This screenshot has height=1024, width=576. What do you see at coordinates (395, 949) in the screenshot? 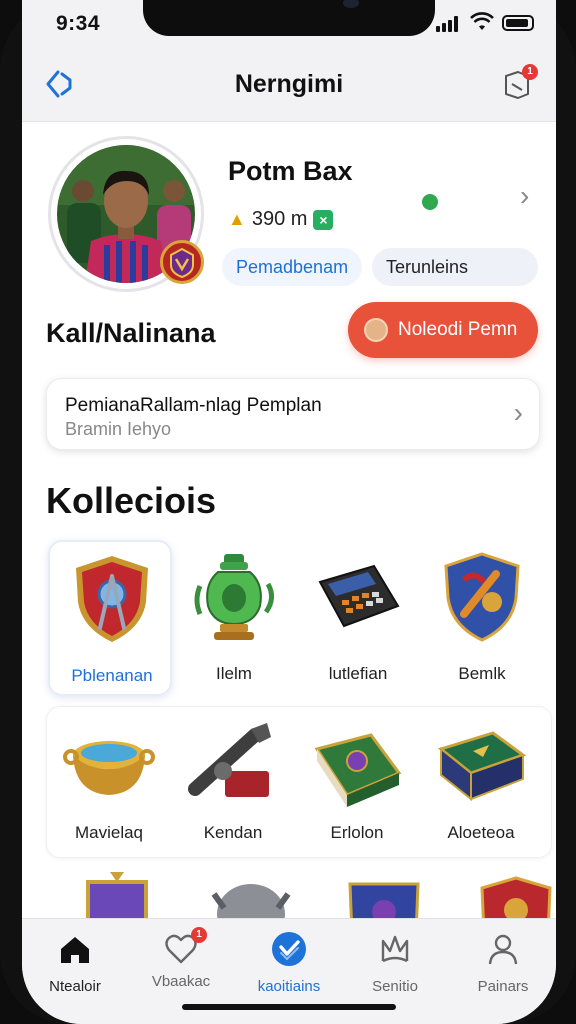
I see `crown-icon` at bounding box center [395, 949].